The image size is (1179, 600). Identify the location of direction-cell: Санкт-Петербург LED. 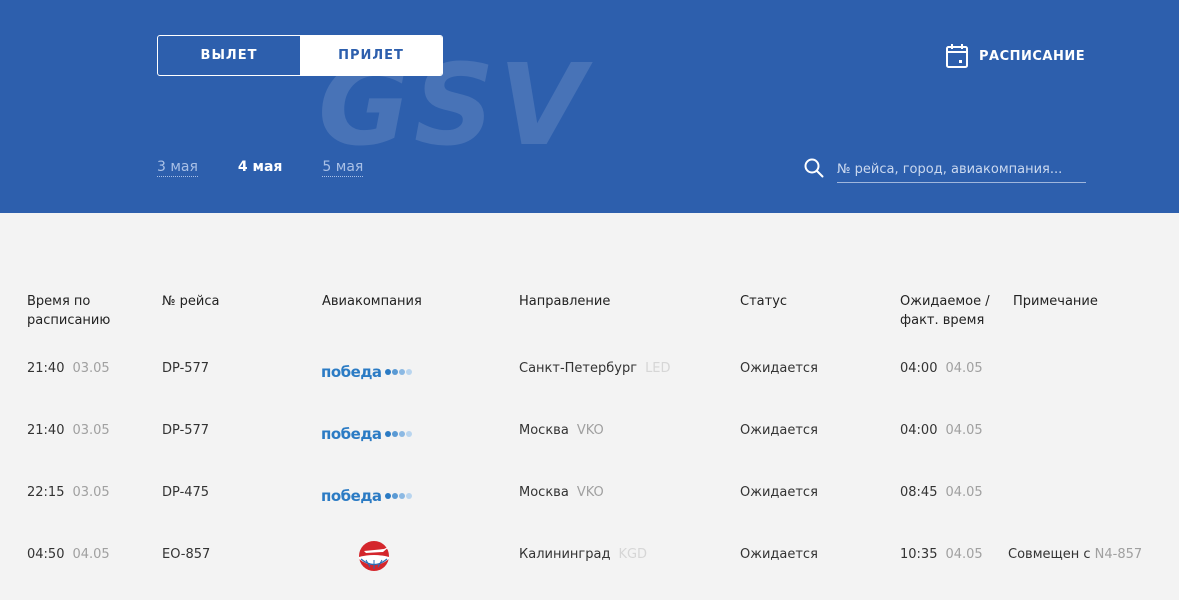
(595, 368).